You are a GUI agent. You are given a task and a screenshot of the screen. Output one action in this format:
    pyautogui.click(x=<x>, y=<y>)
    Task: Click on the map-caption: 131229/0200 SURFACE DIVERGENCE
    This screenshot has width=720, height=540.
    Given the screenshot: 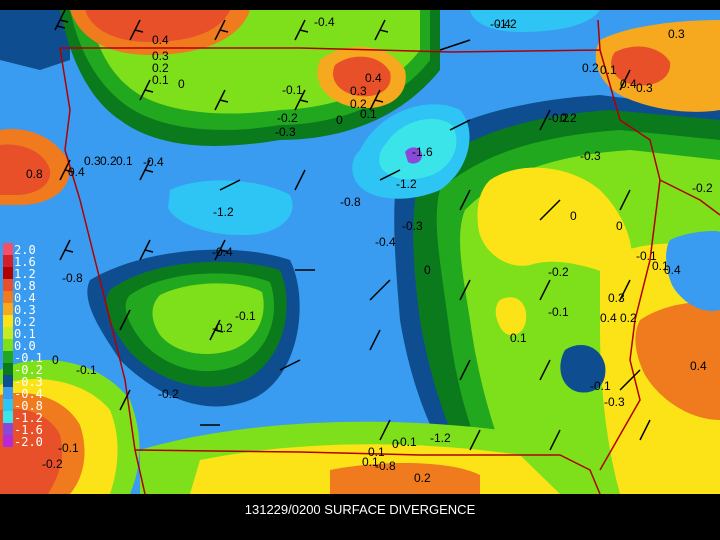 What is the action you would take?
    pyautogui.click(x=360, y=509)
    